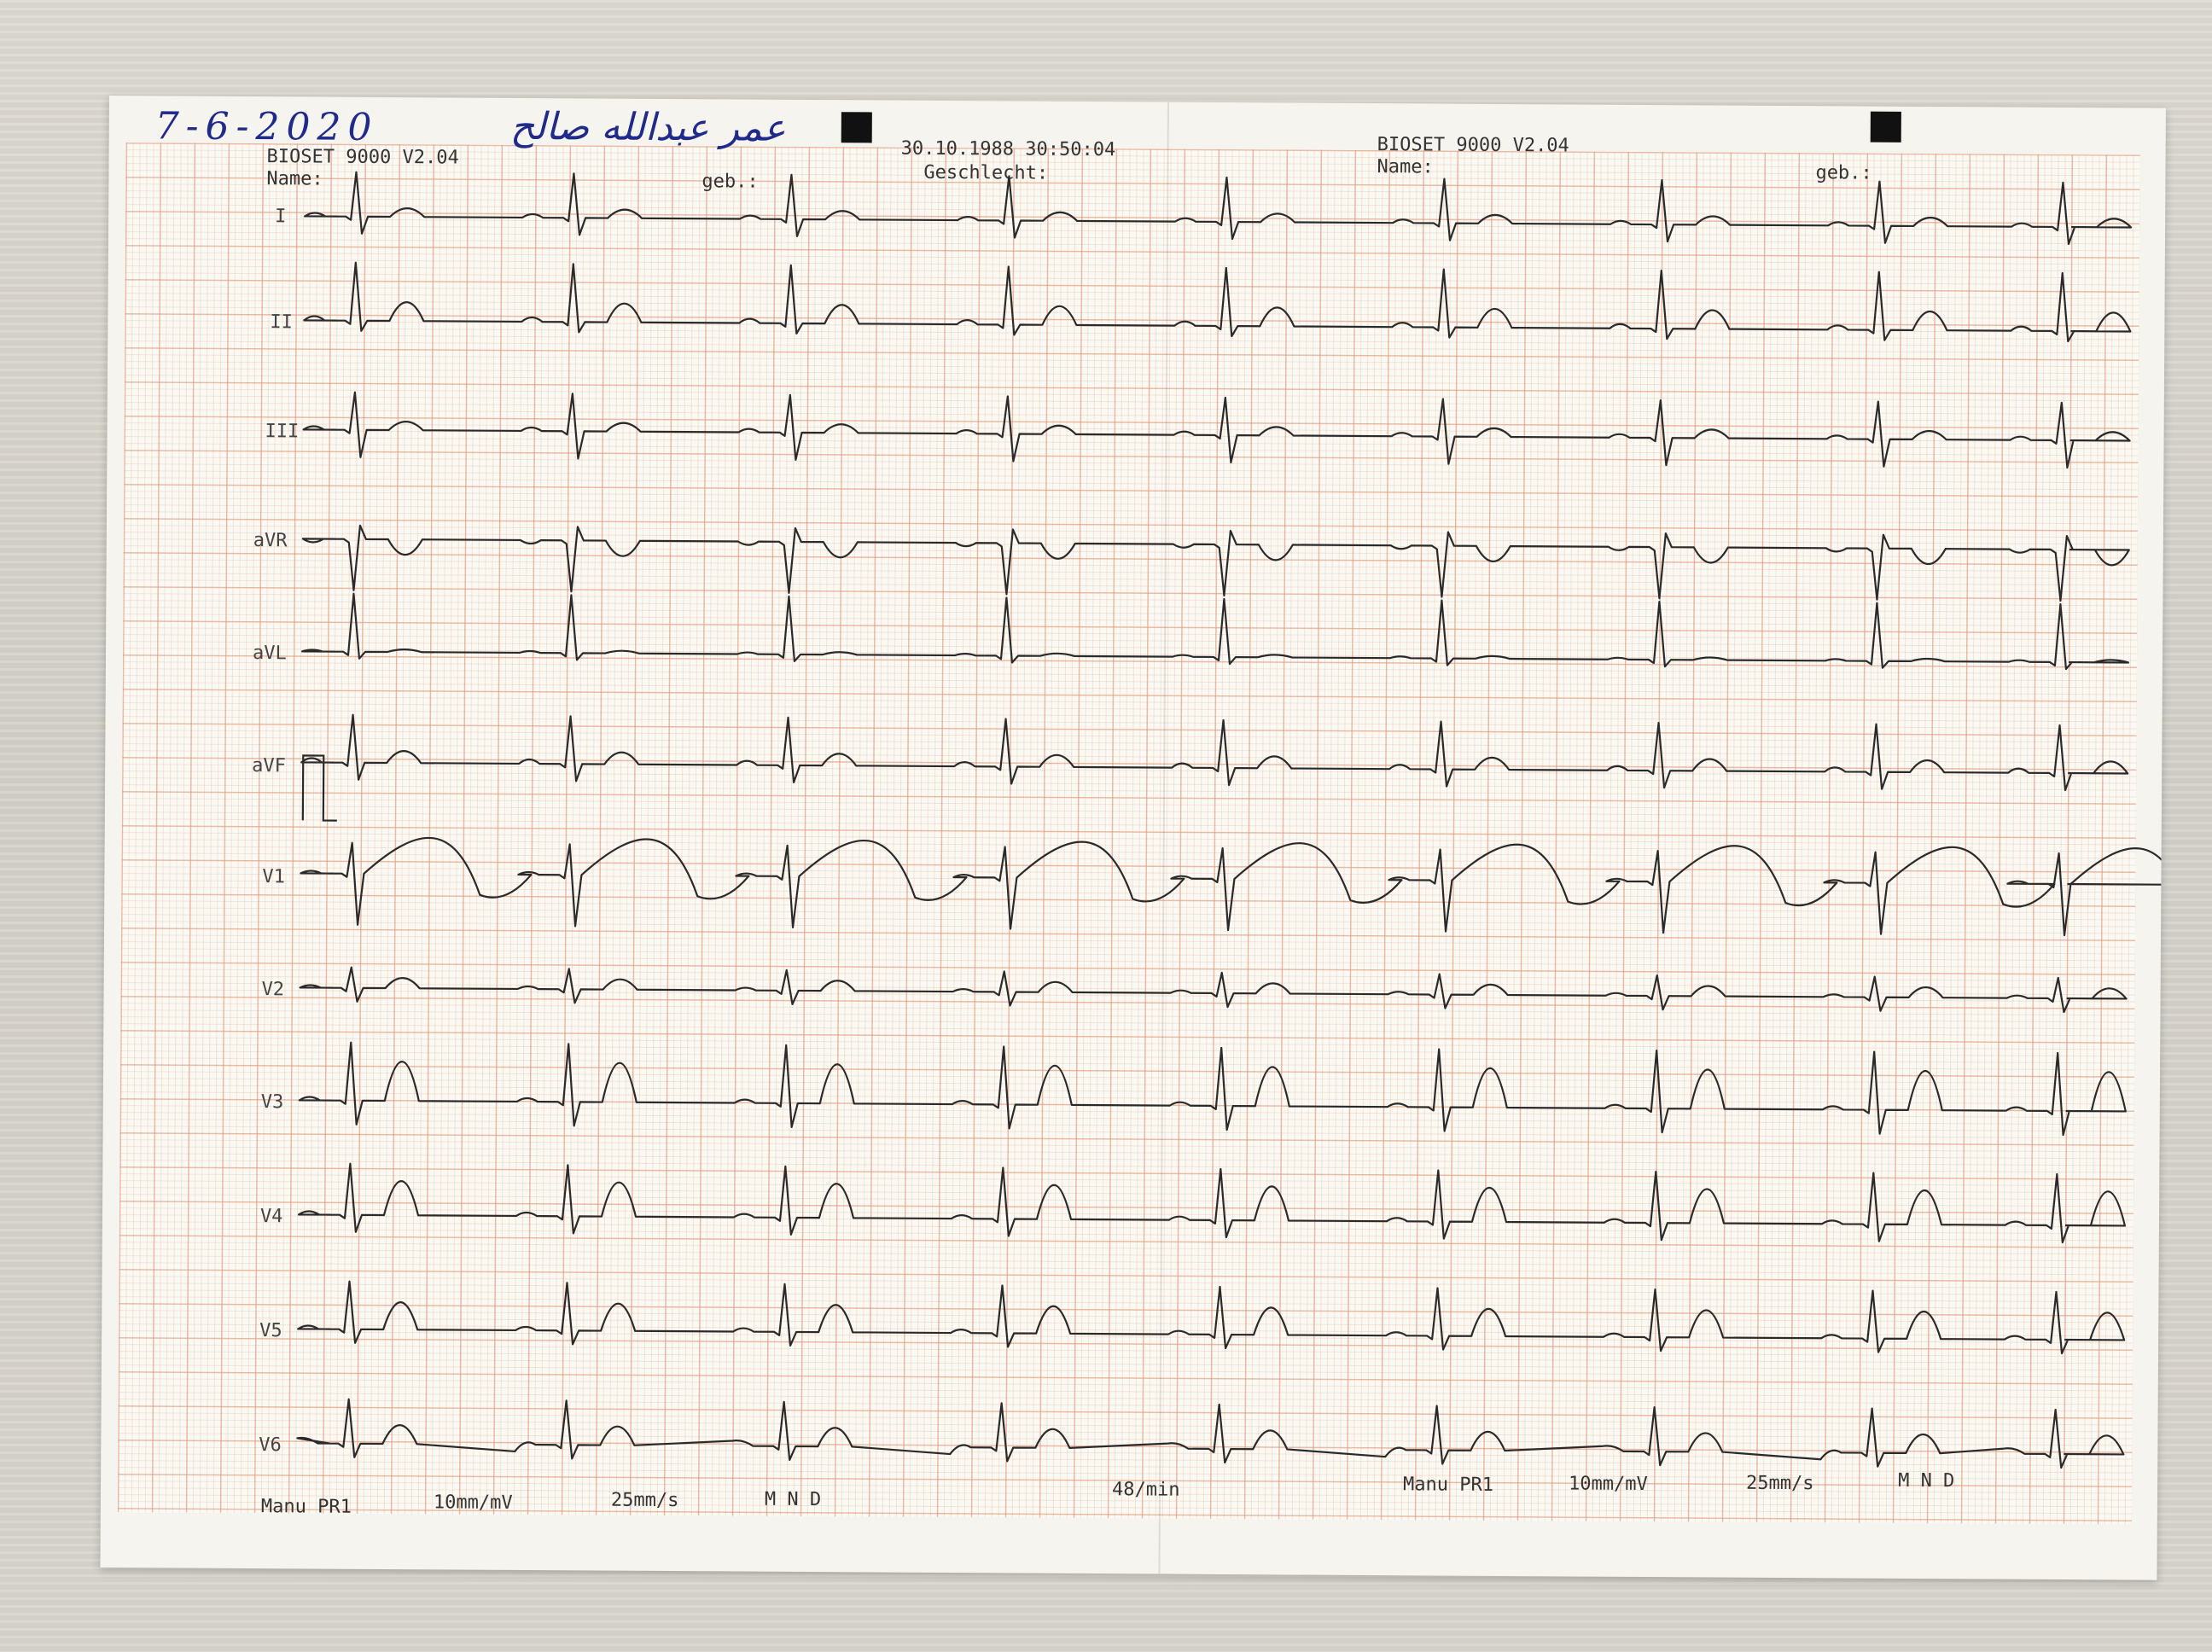  I want to click on filters-label-left: M N D, so click(793, 1499).